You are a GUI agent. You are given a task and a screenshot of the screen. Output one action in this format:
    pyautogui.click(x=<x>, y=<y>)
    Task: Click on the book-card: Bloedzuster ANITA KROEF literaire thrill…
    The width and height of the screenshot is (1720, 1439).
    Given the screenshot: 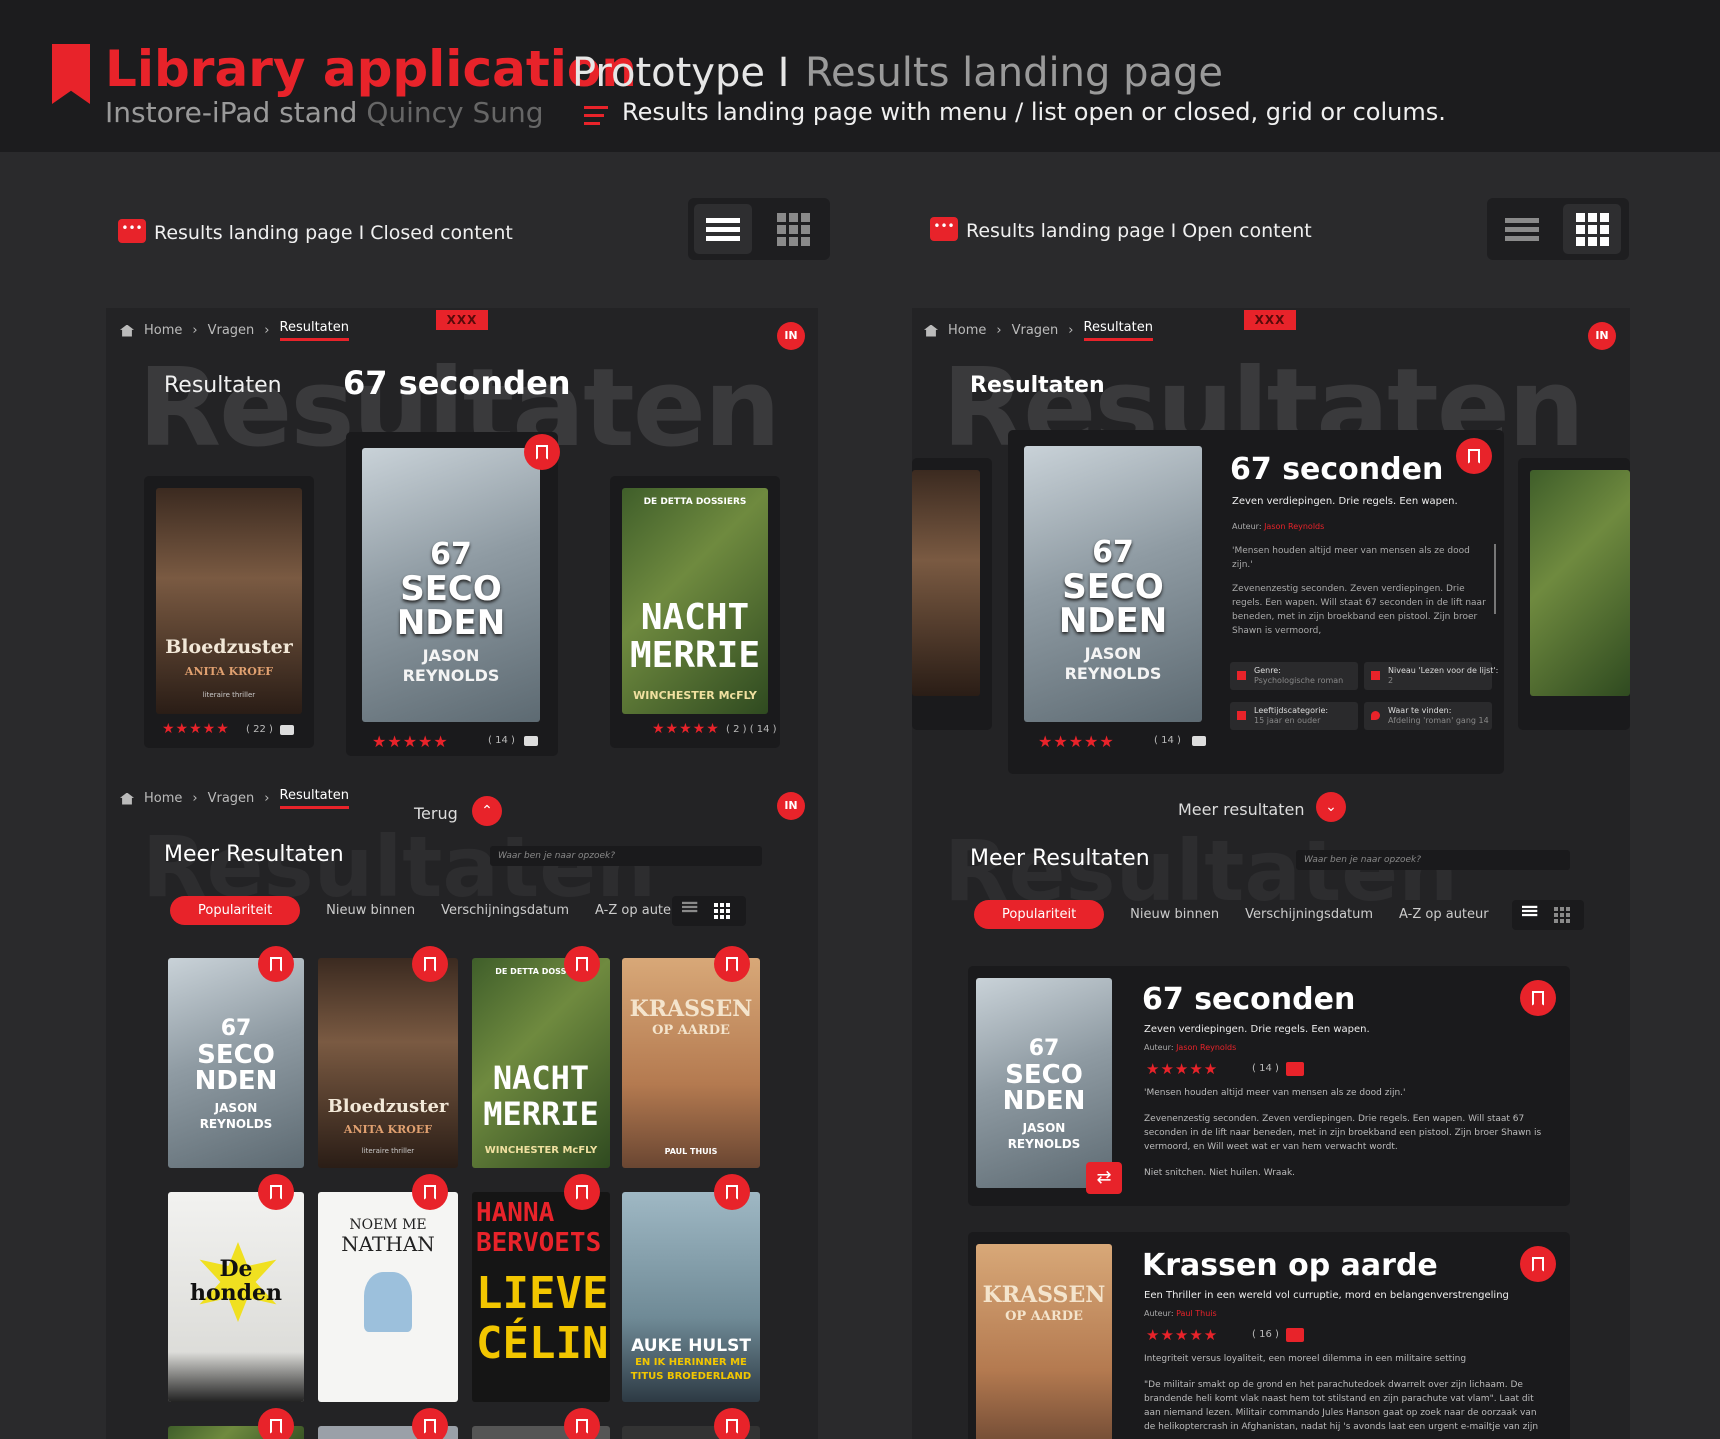 What is the action you would take?
    pyautogui.click(x=229, y=612)
    